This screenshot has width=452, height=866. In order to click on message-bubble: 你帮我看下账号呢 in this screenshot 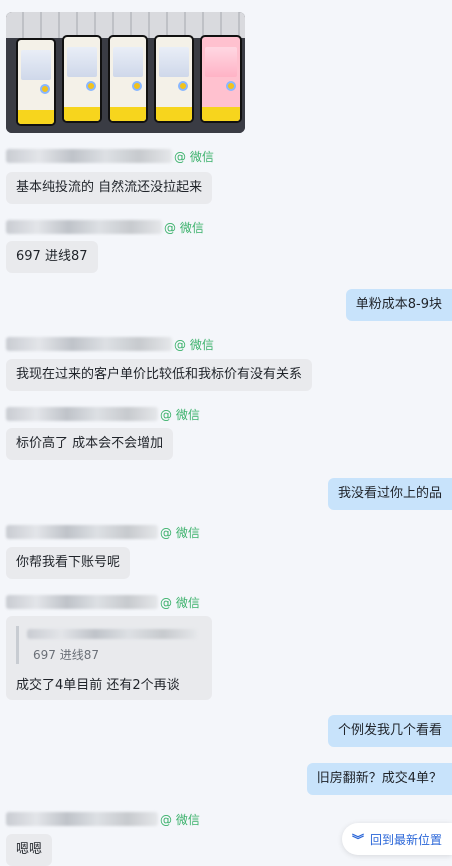, I will do `click(68, 563)`.